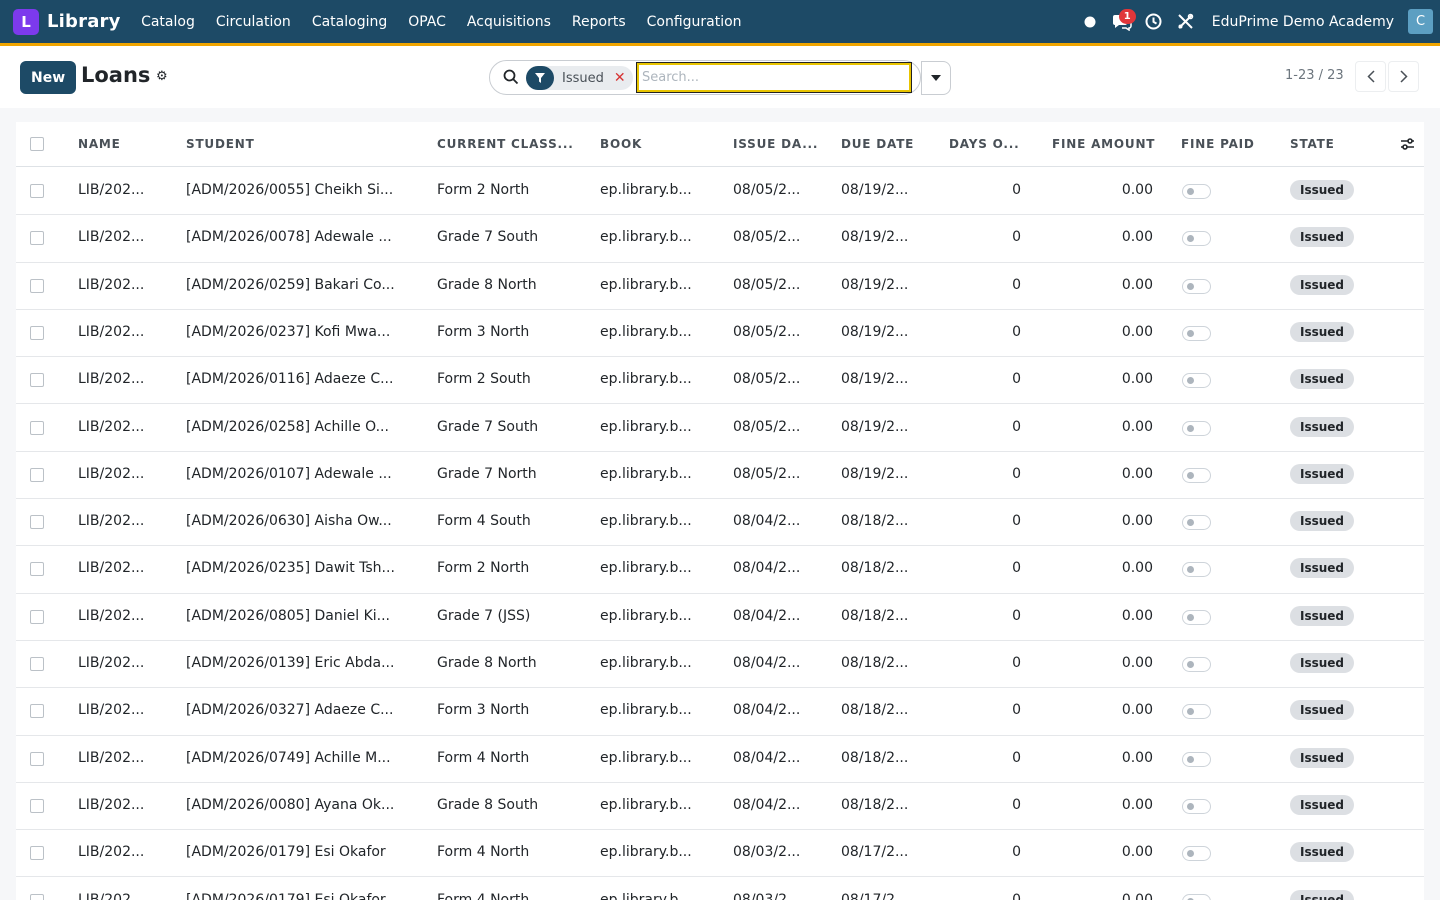 This screenshot has width=1440, height=900. Describe the element at coordinates (774, 77) in the screenshot. I see `search-input` at that location.